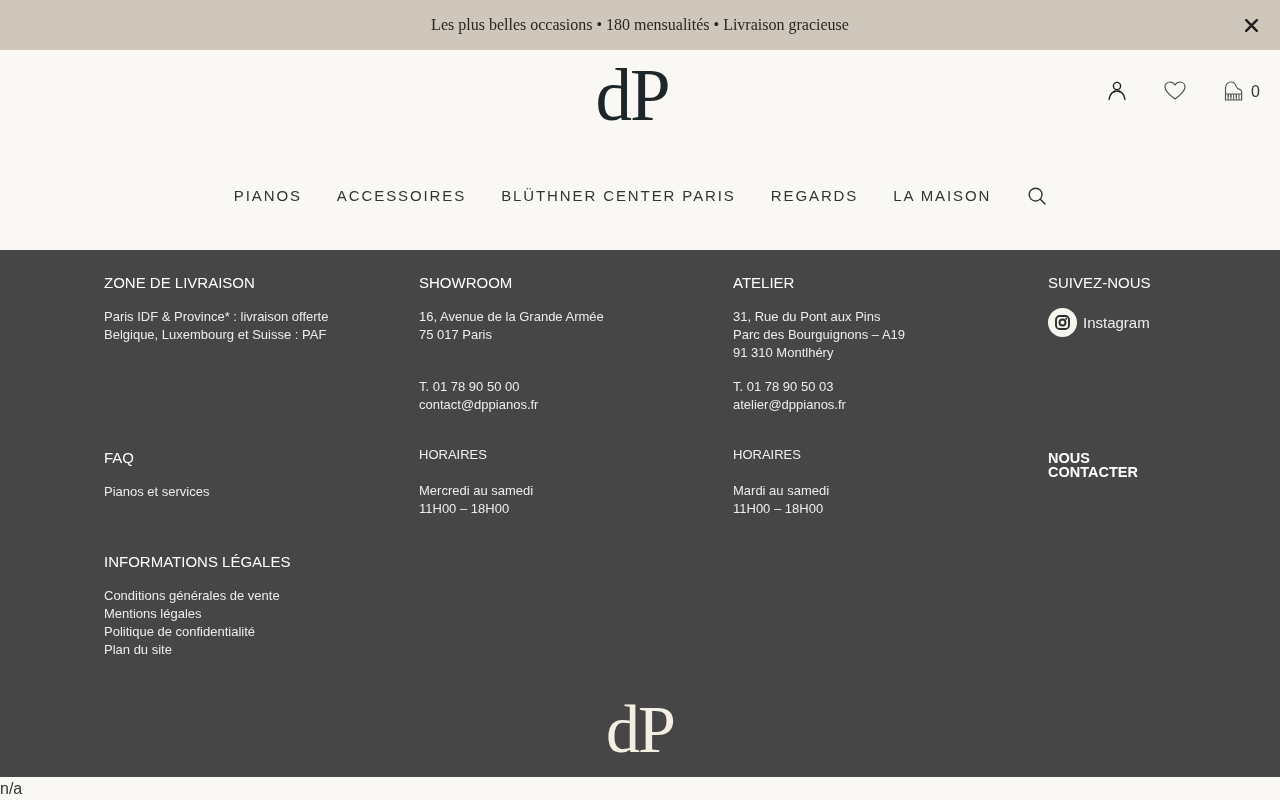 This screenshot has width=1280, height=800. Describe the element at coordinates (942, 196) in the screenshot. I see `nav-link: LA MAISON` at that location.